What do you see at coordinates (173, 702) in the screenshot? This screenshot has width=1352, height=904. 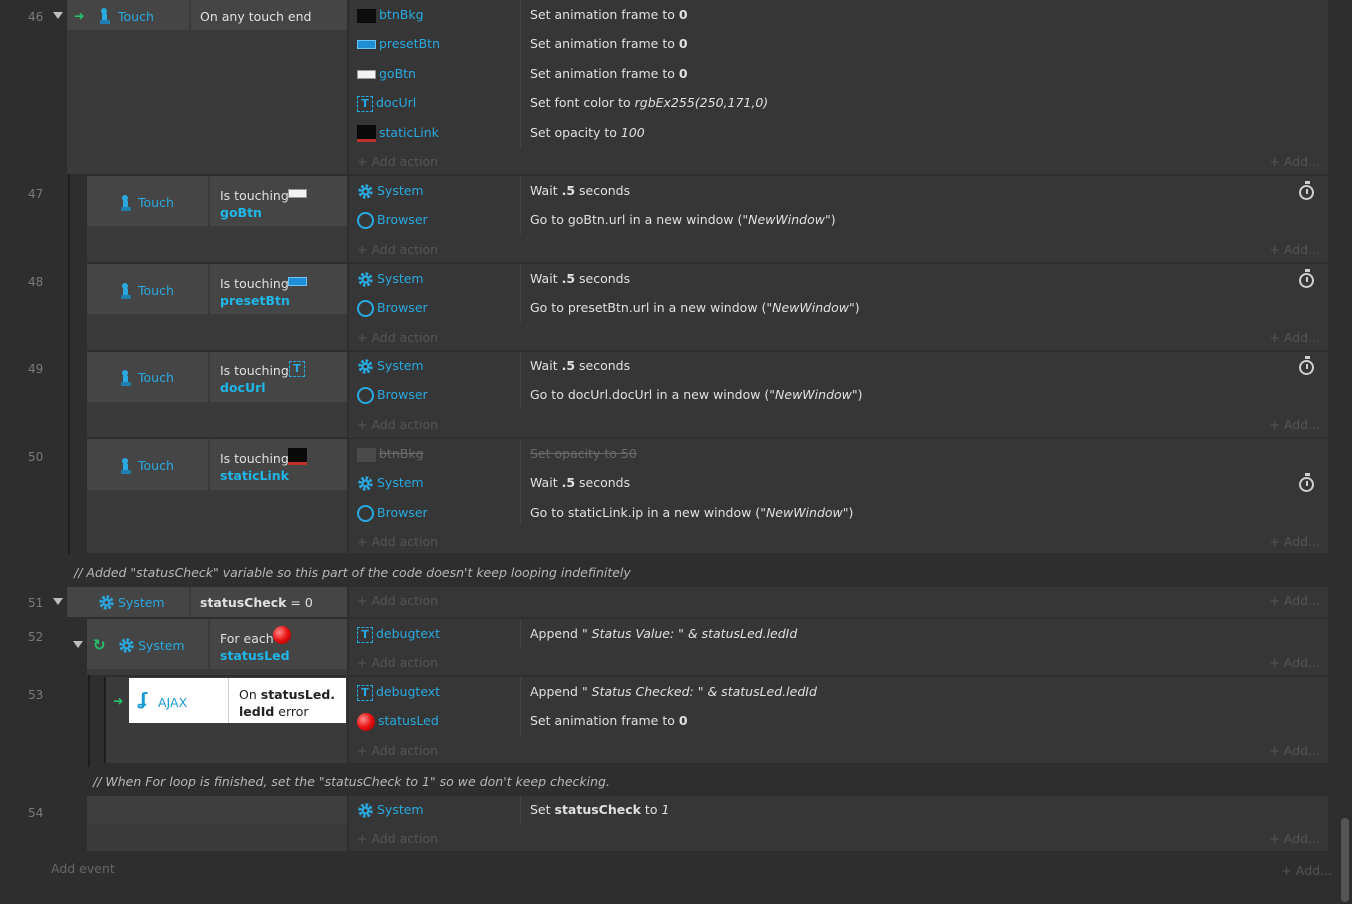 I see `condition-object-name: AJAX` at bounding box center [173, 702].